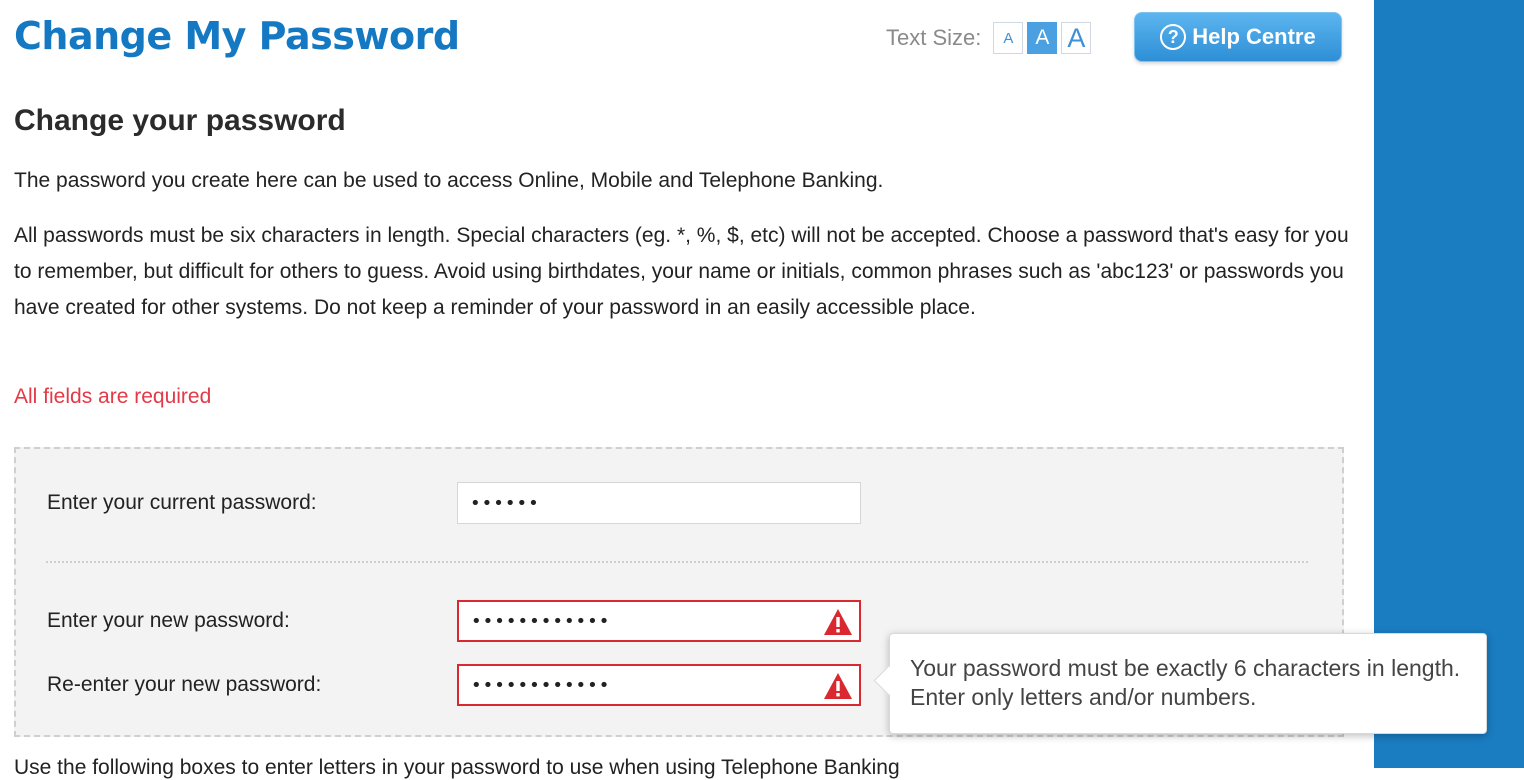  Describe the element at coordinates (168, 620) in the screenshot. I see `new-password-label: Enter your new password:` at that location.